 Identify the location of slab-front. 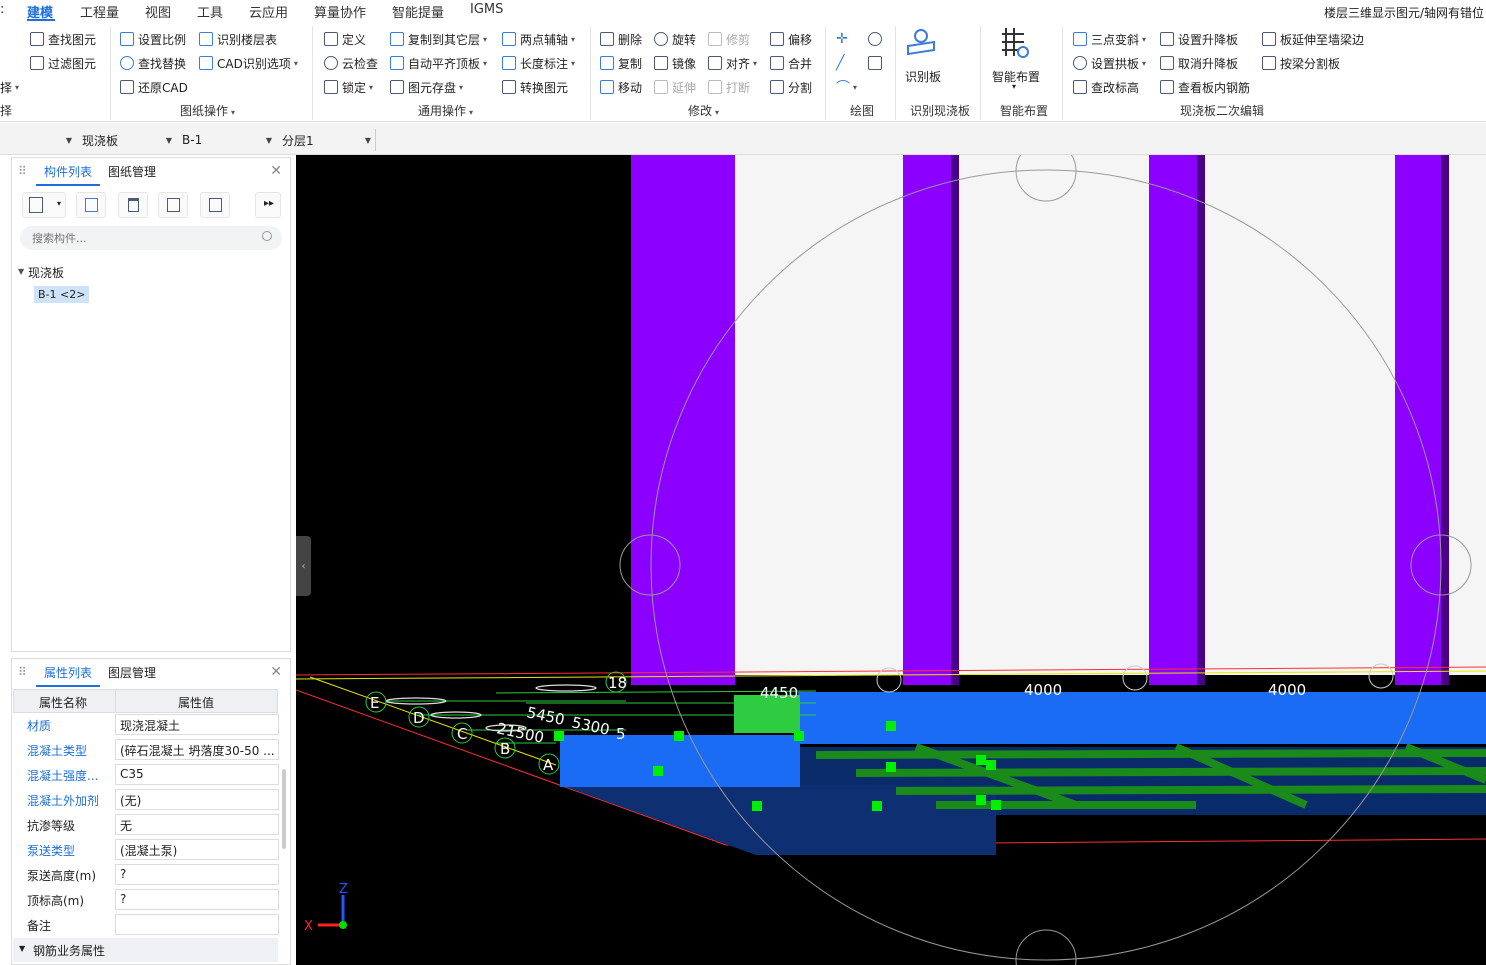
(680, 761).